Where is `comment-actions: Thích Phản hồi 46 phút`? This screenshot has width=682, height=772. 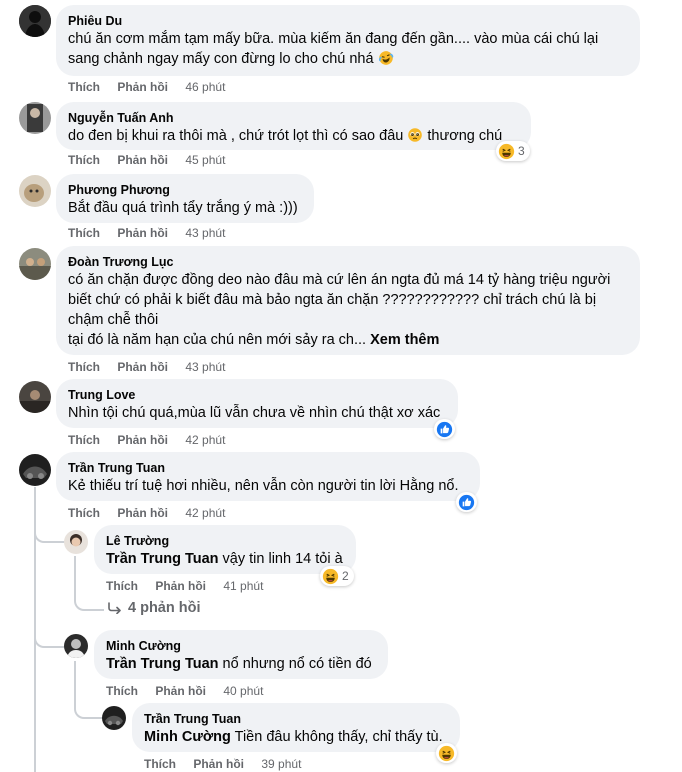 comment-actions: Thích Phản hồi 46 phút is located at coordinates (146, 87).